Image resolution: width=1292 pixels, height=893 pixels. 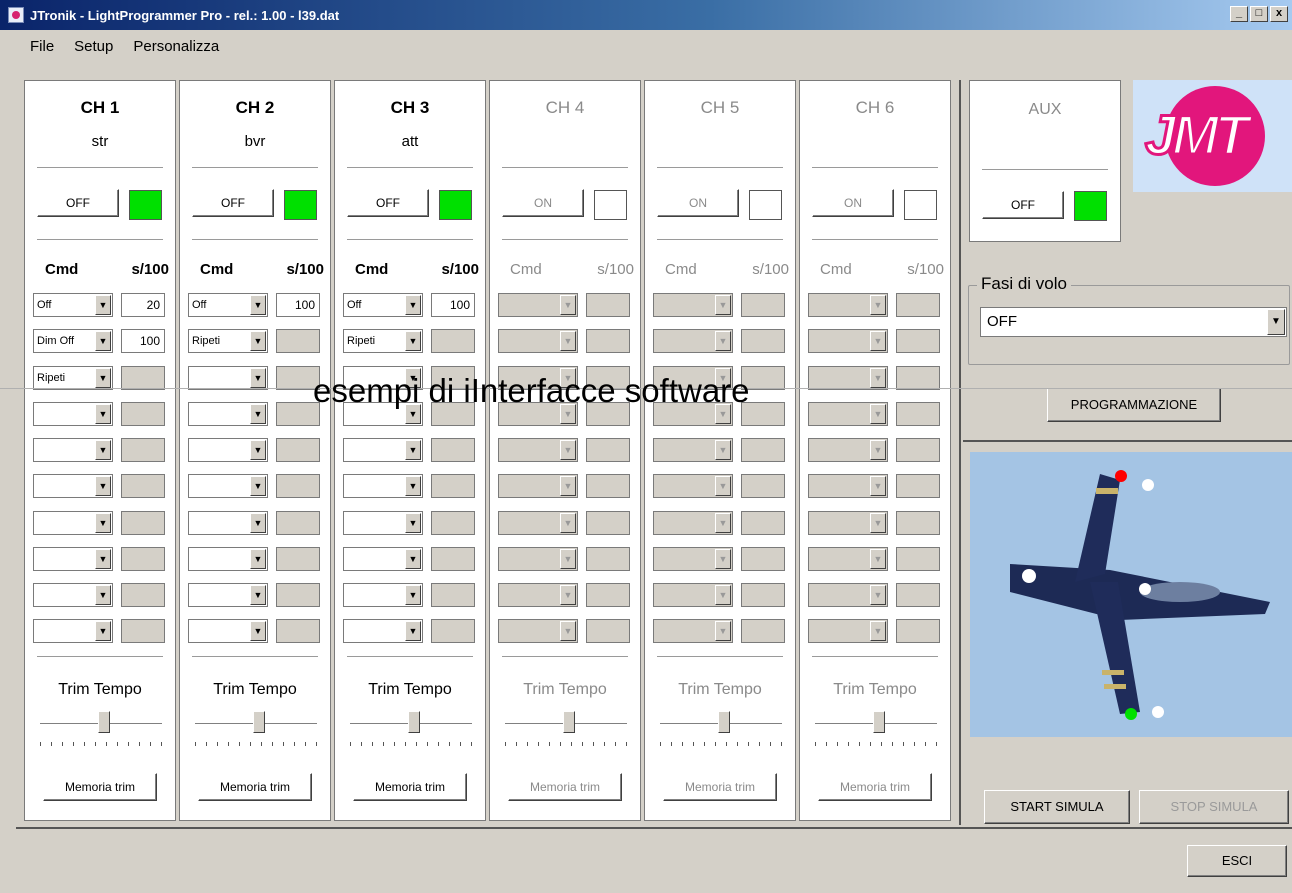 What do you see at coordinates (1237, 861) in the screenshot?
I see `exit-button: ESCI` at bounding box center [1237, 861].